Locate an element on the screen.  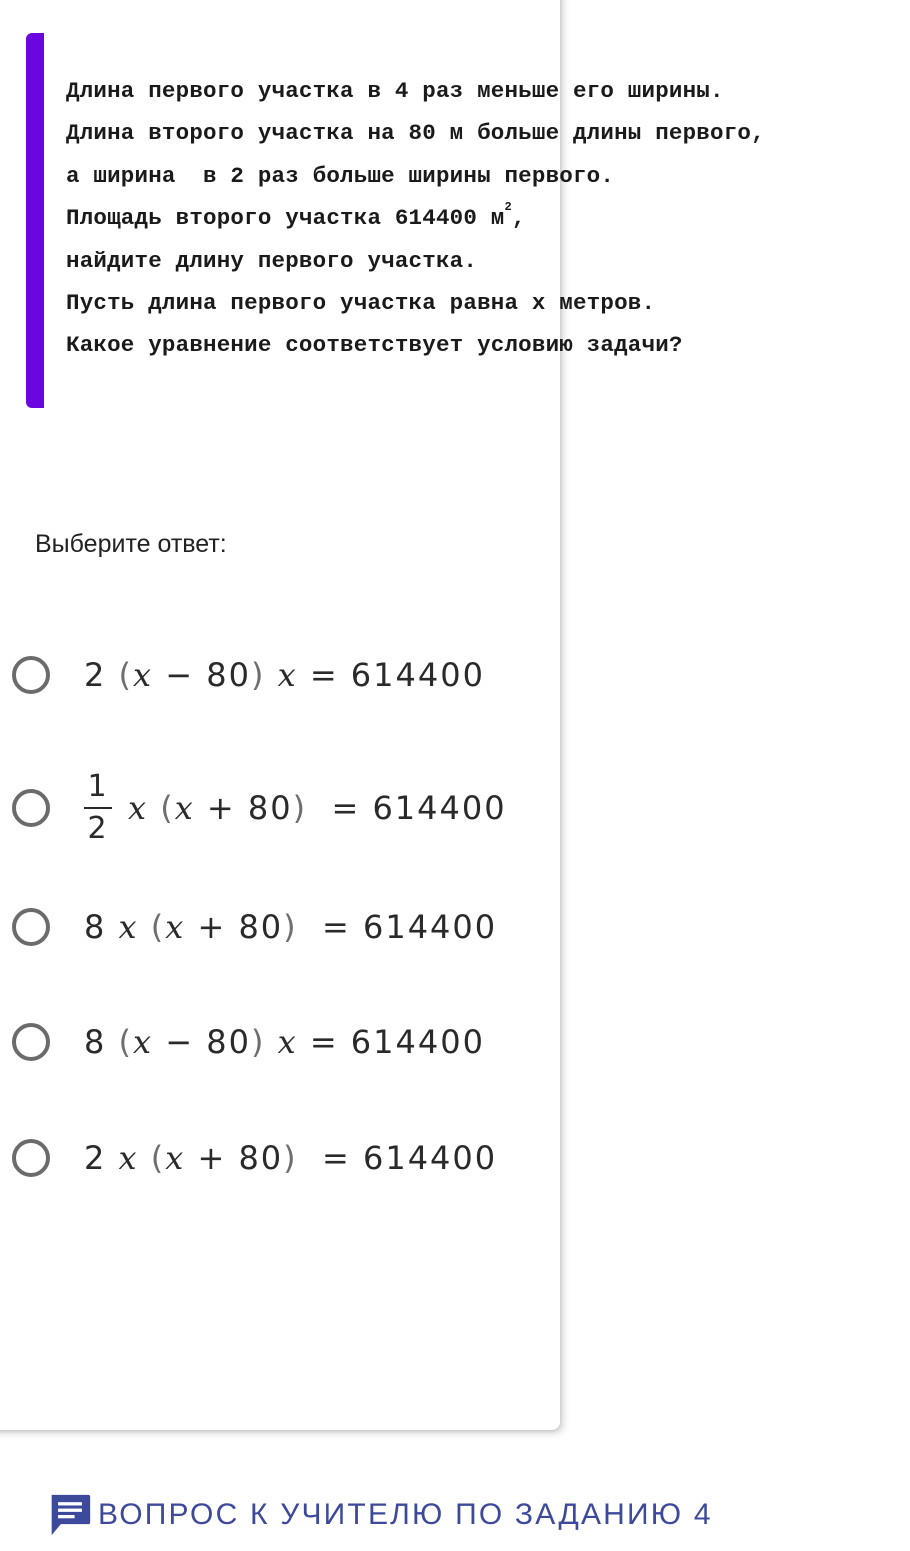
fraction-denominator: 2 is located at coordinates (98, 828).